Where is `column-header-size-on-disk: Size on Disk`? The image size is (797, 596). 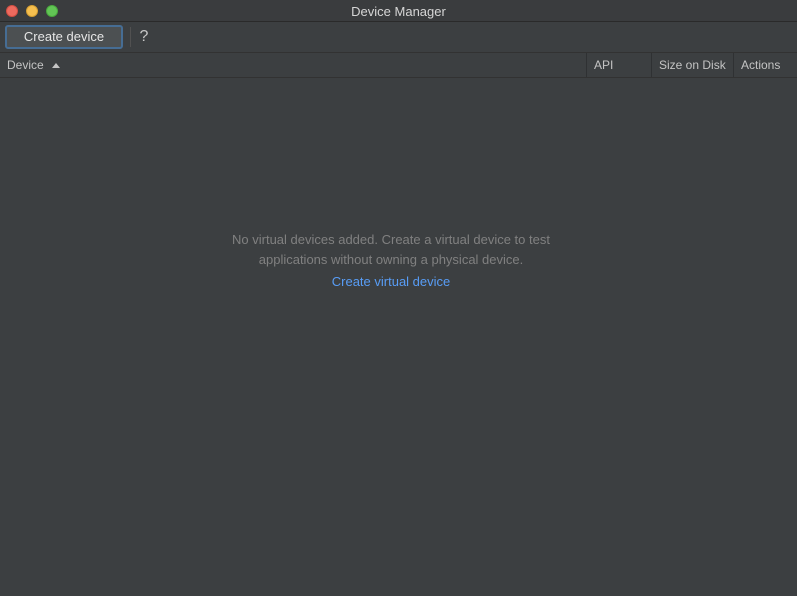
column-header-size-on-disk: Size on Disk is located at coordinates (692, 65).